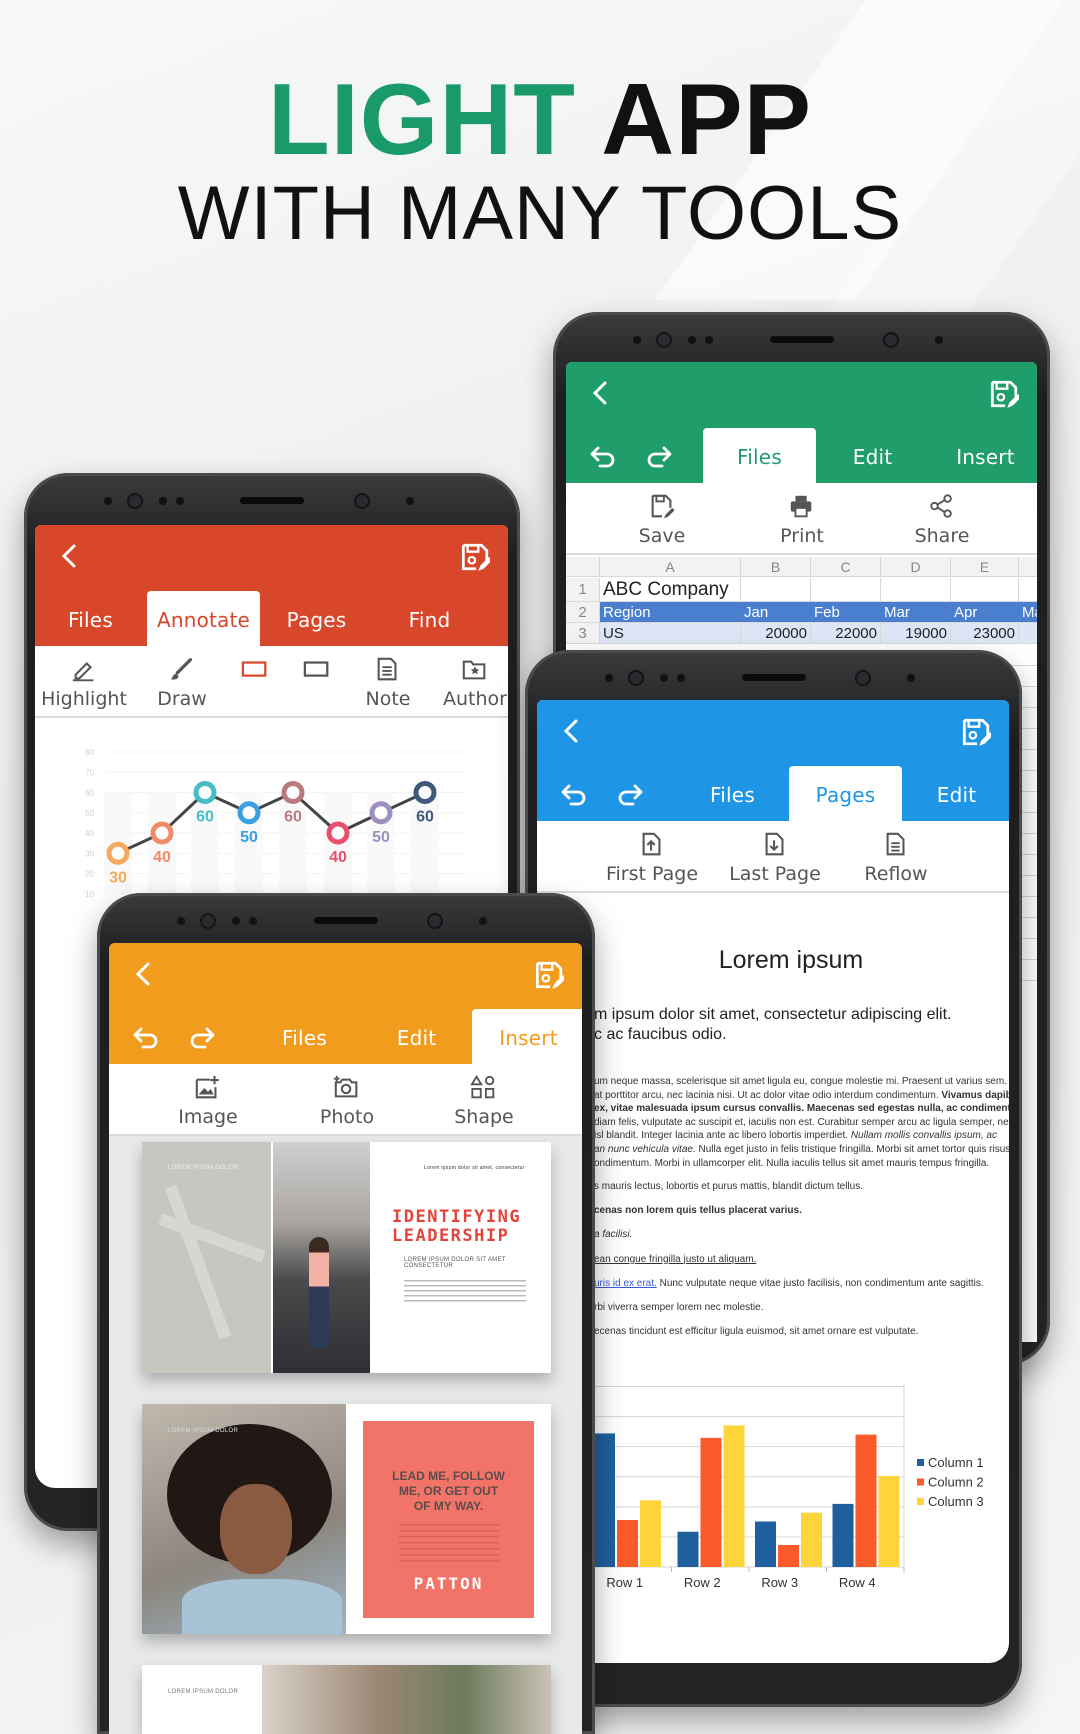 The width and height of the screenshot is (1080, 1734). What do you see at coordinates (985, 566) in the screenshot?
I see `column-header: E` at bounding box center [985, 566].